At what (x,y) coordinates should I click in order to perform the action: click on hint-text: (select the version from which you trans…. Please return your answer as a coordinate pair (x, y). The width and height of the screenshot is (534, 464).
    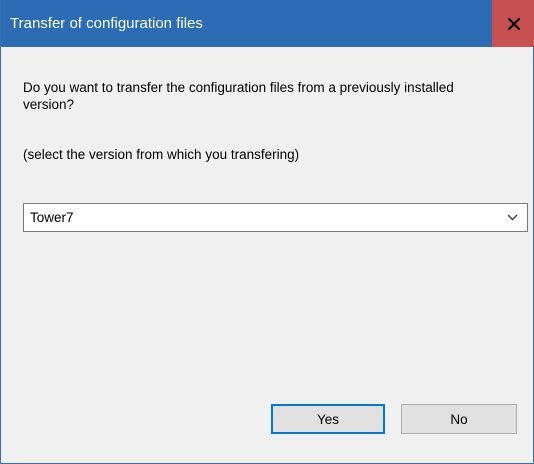
    Looking at the image, I should click on (161, 154).